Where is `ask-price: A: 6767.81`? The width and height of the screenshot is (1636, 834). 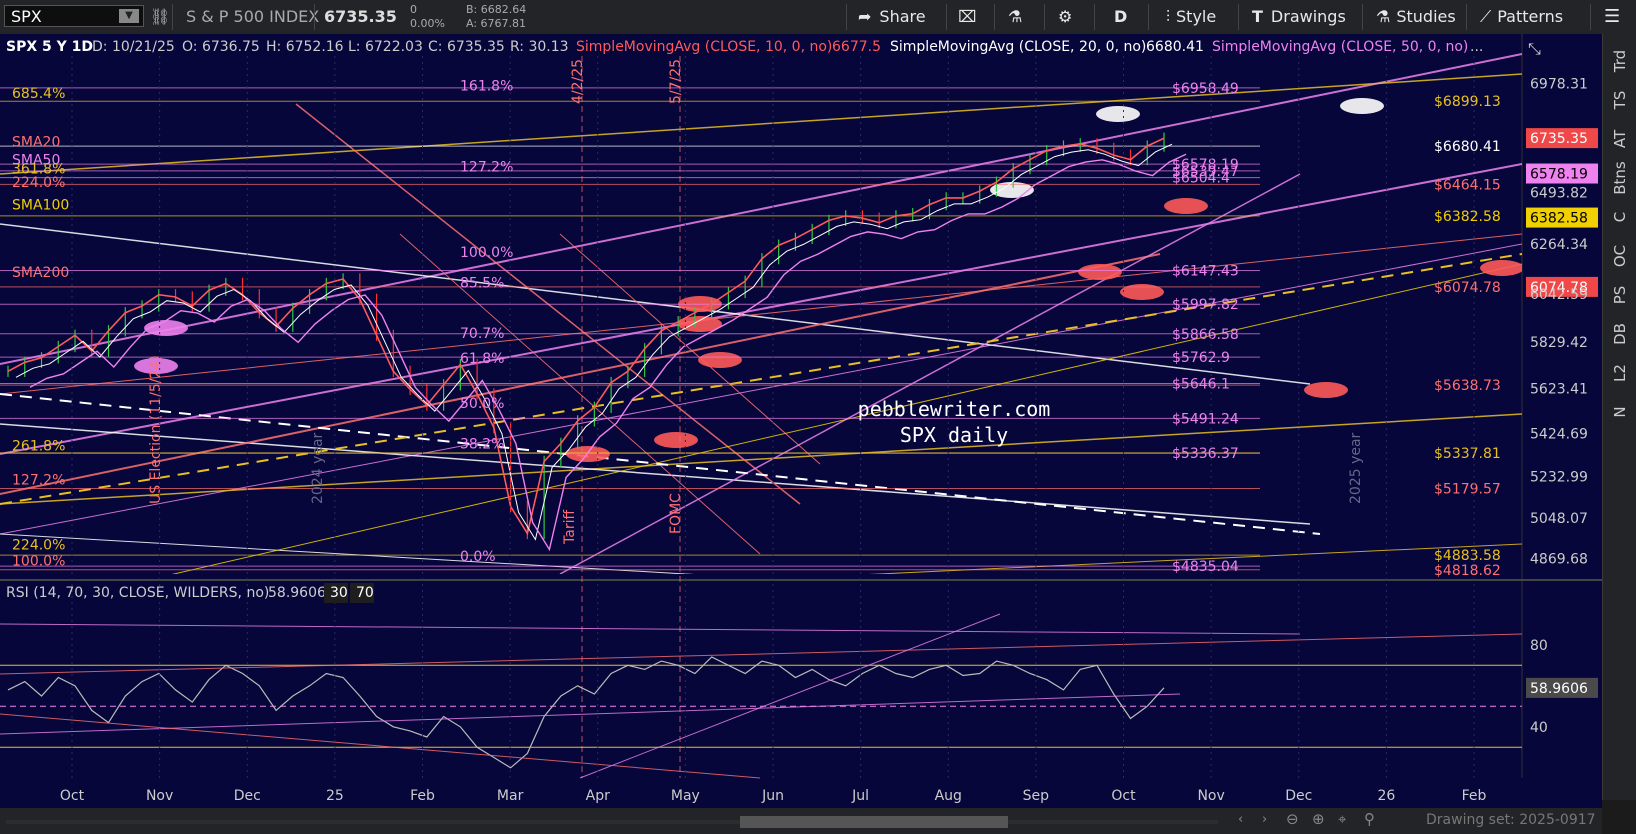 ask-price: A: 6767.81 is located at coordinates (496, 23).